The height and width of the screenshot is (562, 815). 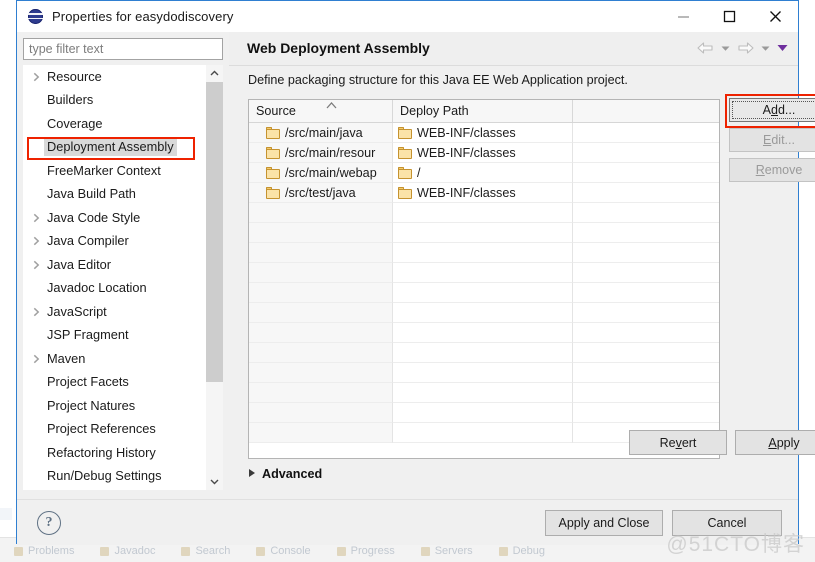 I want to click on sidebar-item-server: Server, so click(x=114, y=489).